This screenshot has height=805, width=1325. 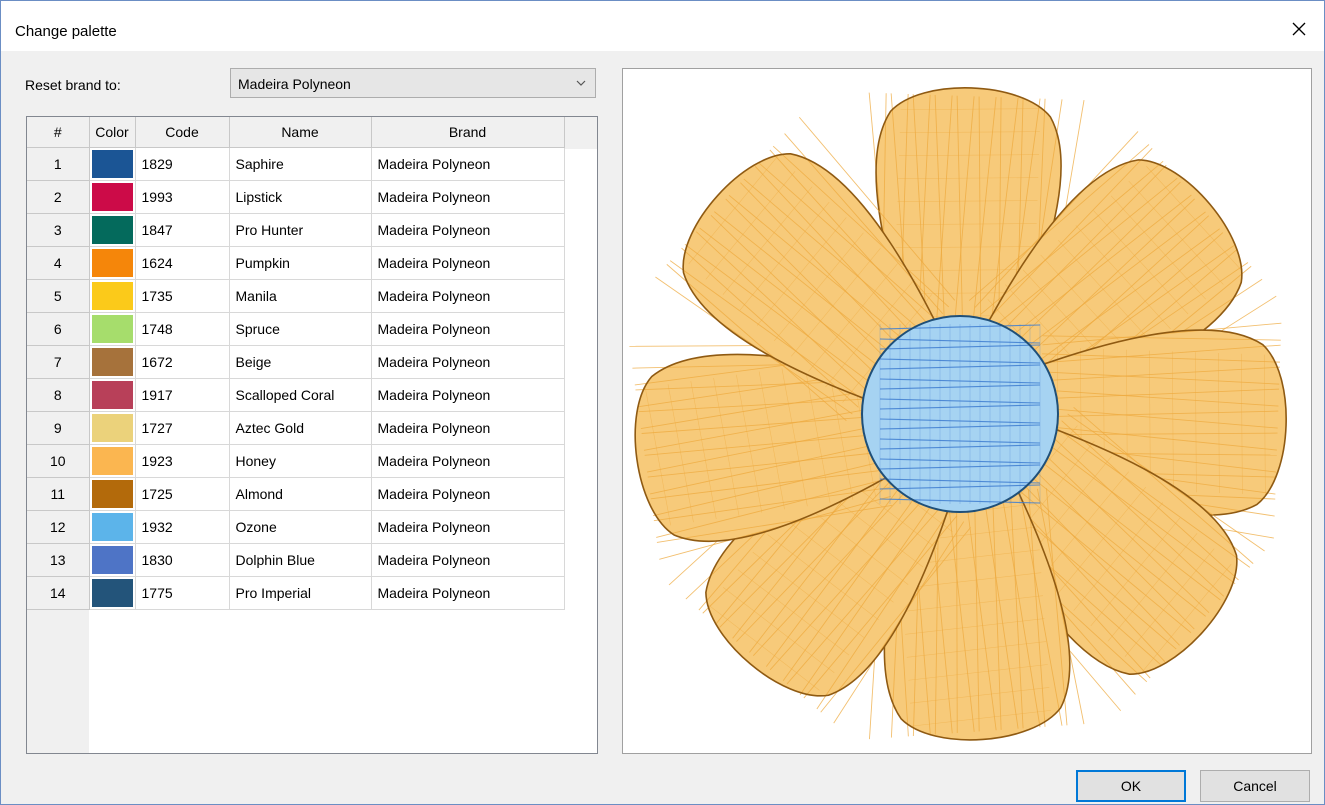 I want to click on table-row: 11 1725 Almond Madeira Polyneon, so click(x=296, y=494).